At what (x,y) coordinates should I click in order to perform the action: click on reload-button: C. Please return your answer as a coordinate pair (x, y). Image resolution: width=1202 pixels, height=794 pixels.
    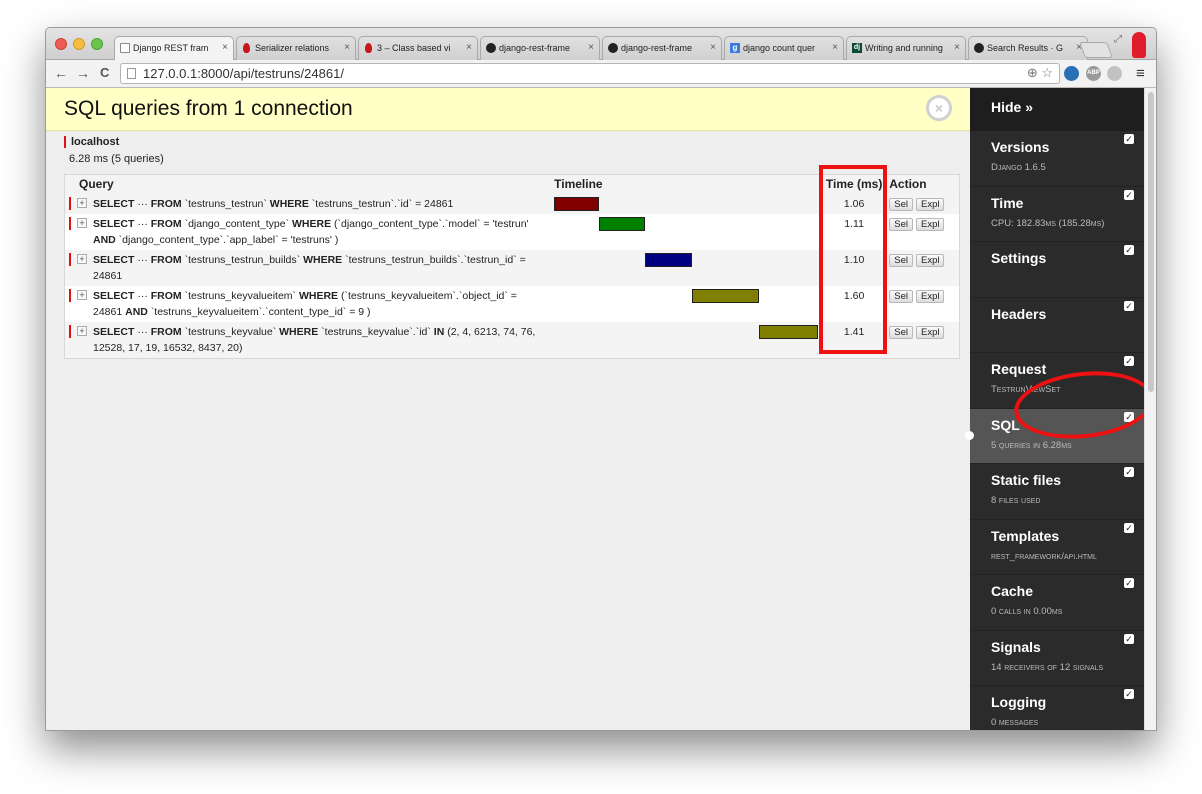
    Looking at the image, I should click on (104, 72).